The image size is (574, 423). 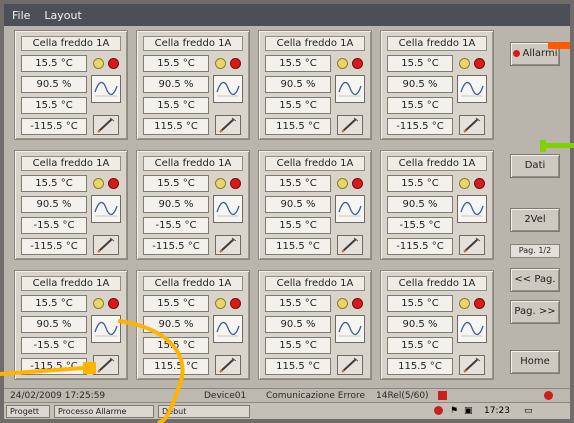 What do you see at coordinates (535, 280) in the screenshot?
I see `prev-page-button: << Pag.` at bounding box center [535, 280].